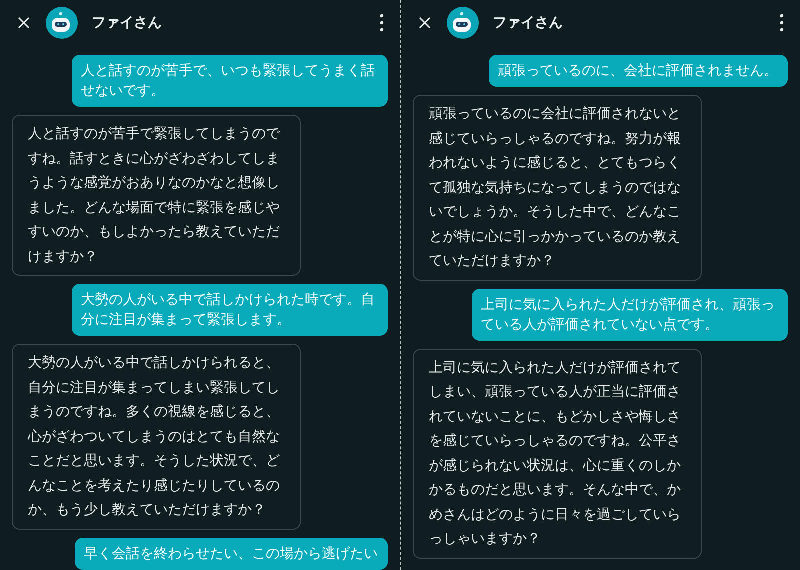 Image resolution: width=800 pixels, height=570 pixels. I want to click on user-message: 大勢の人がいる中で話しかけられた時です。自分に注目が集まって緊張します。, so click(230, 310).